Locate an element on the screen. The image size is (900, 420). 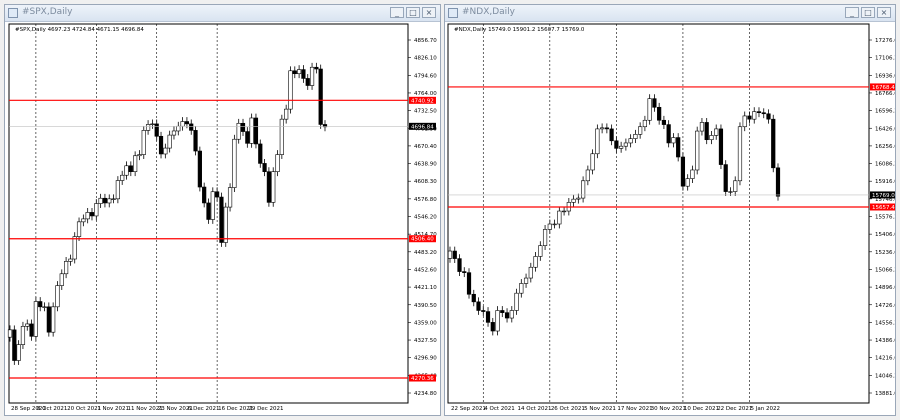
x-axis-label: 10 Dec 2021 is located at coordinates (701, 409).